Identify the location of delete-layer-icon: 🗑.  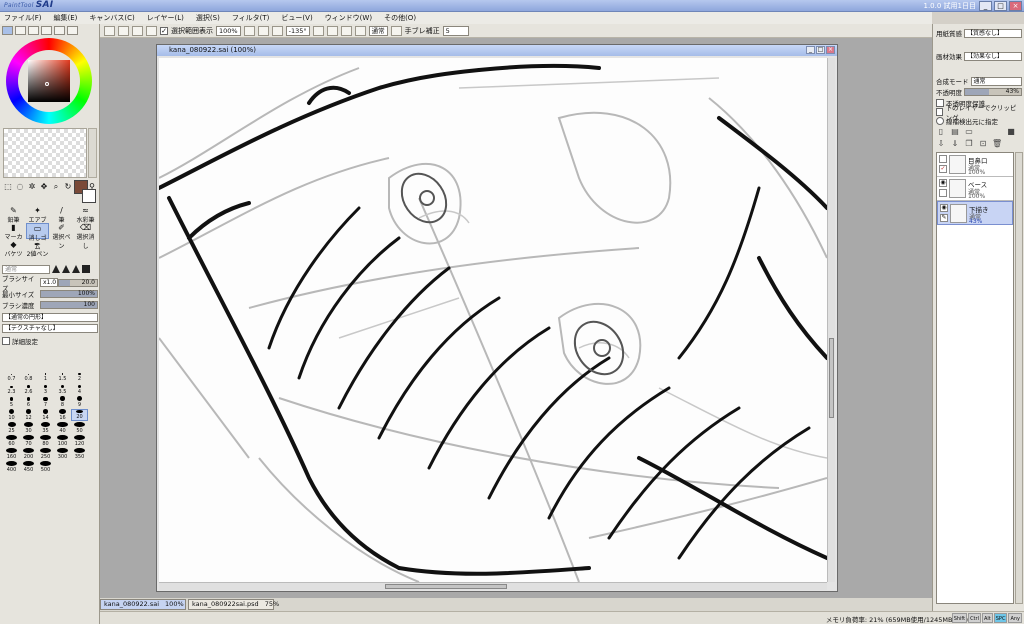
(997, 144).